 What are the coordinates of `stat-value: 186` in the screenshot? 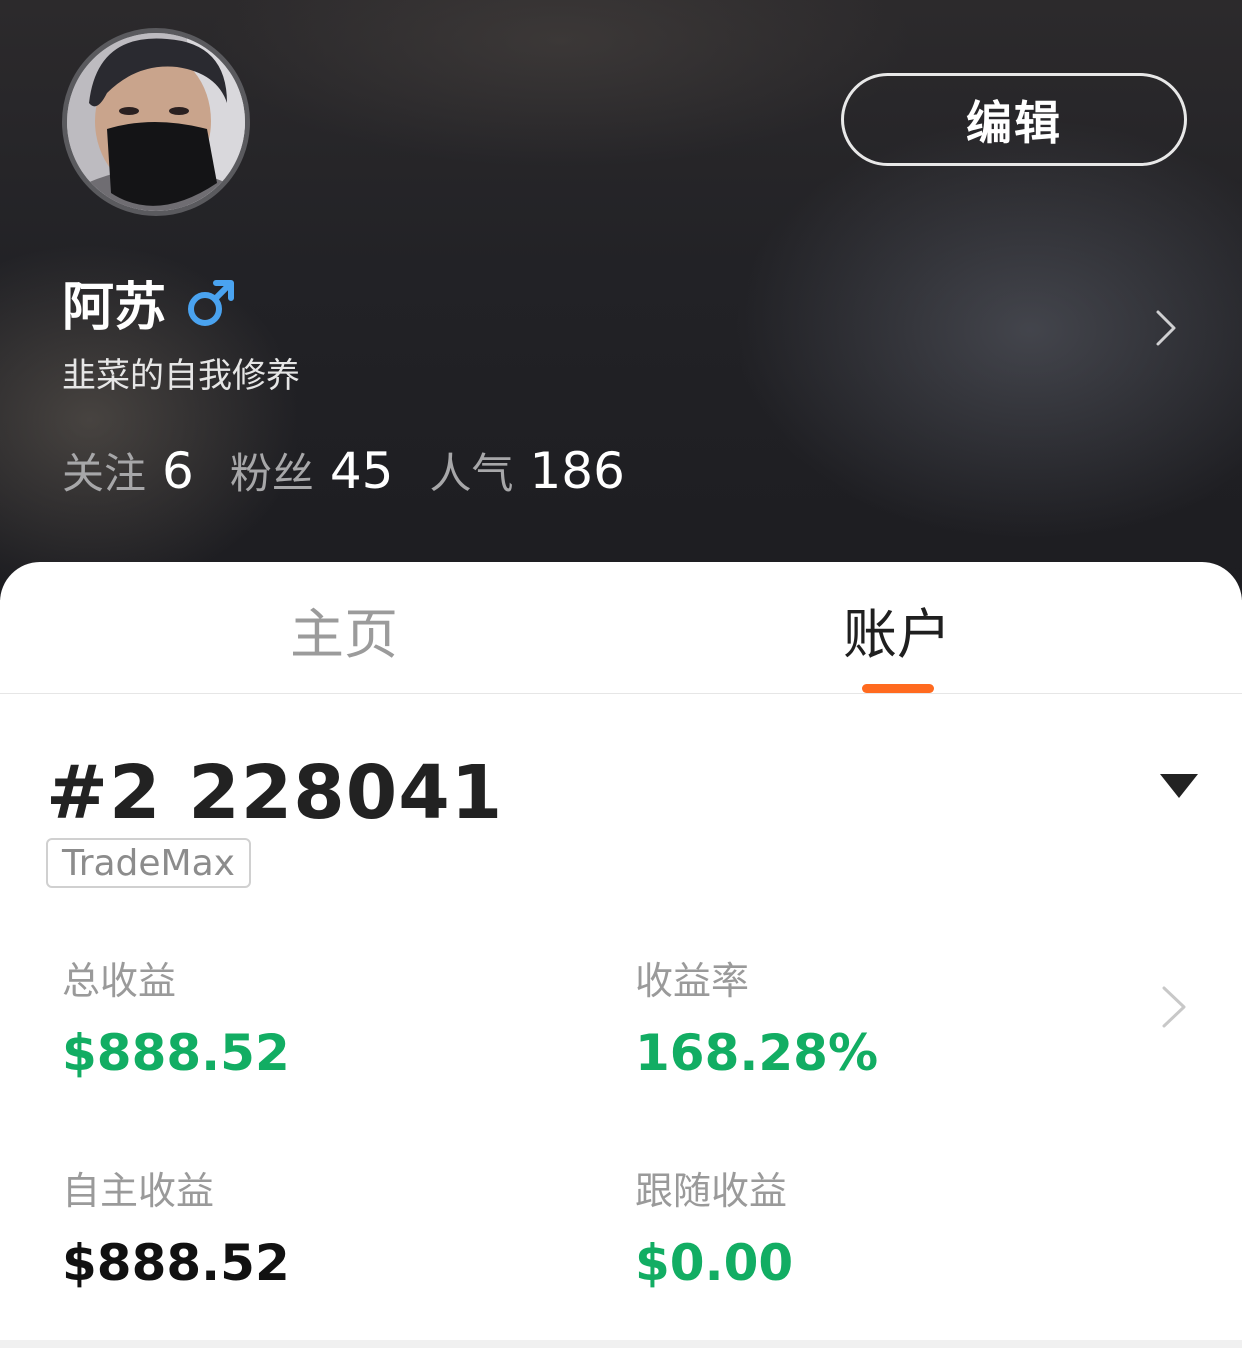 It's located at (577, 471).